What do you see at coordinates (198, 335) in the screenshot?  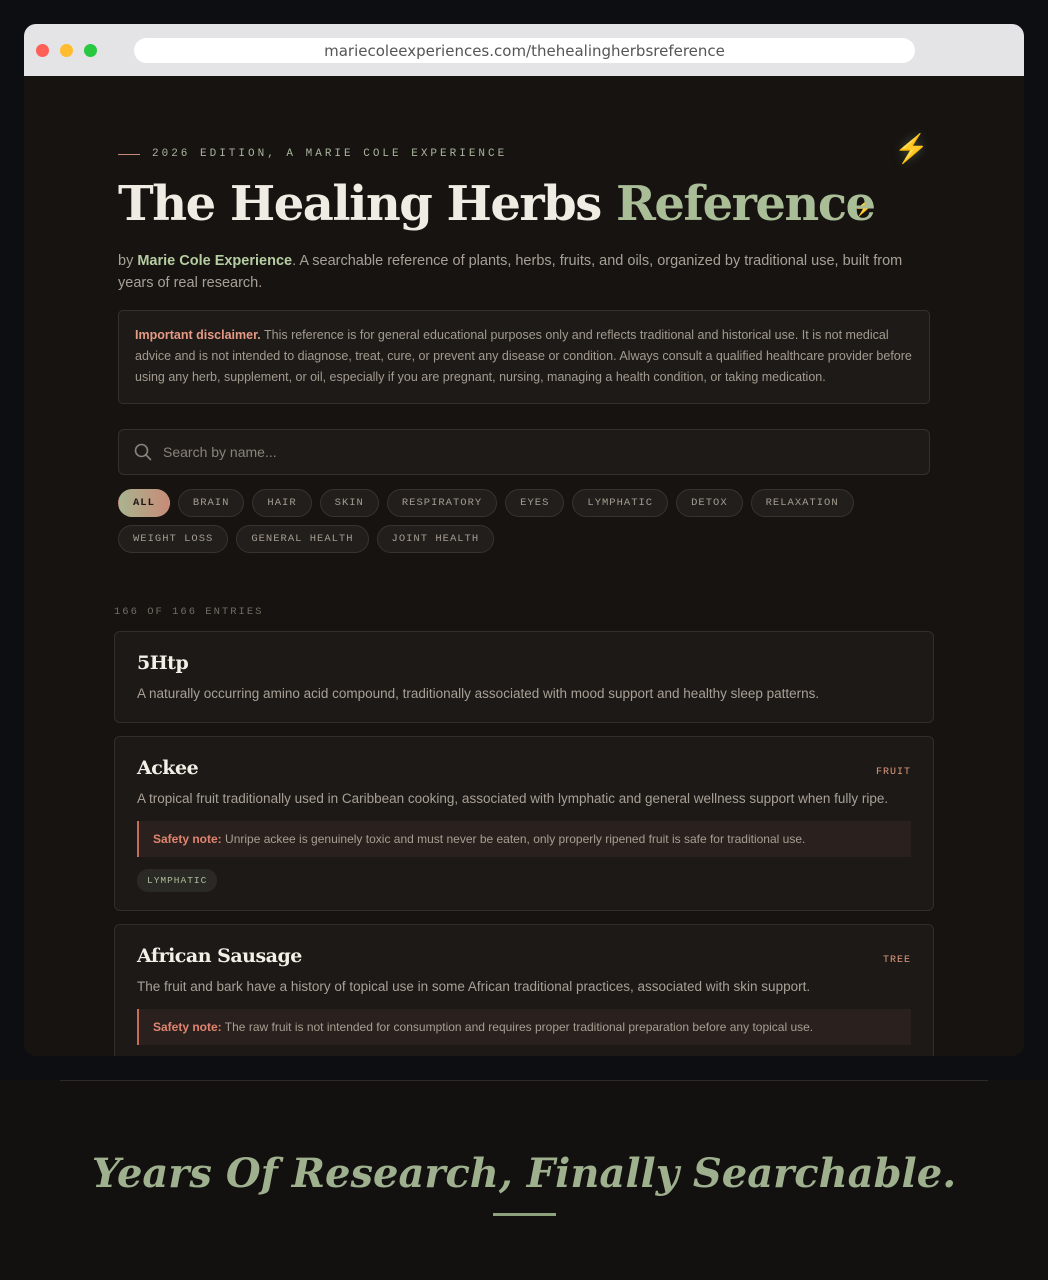 I see `disclaimer-label: Important disclaimer.` at bounding box center [198, 335].